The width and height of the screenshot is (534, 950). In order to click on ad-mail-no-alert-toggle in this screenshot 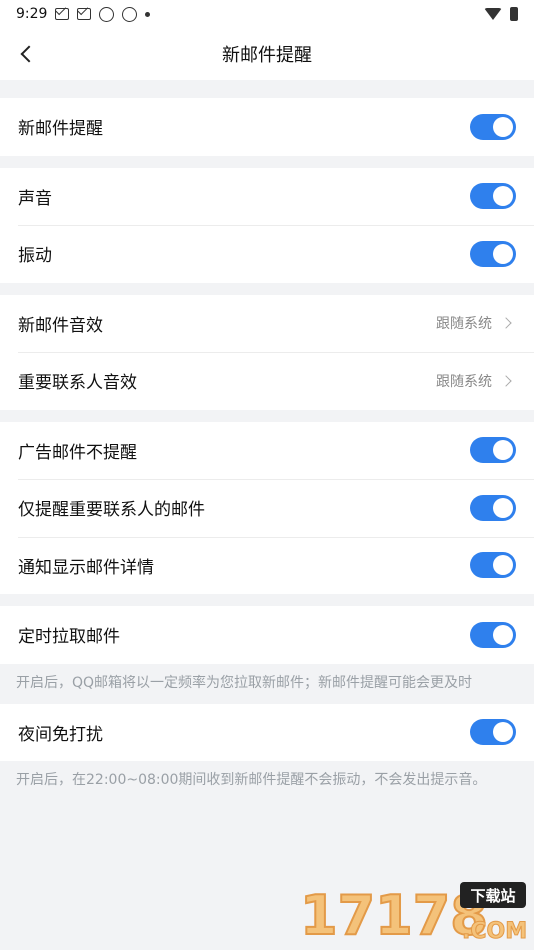, I will do `click(493, 450)`.